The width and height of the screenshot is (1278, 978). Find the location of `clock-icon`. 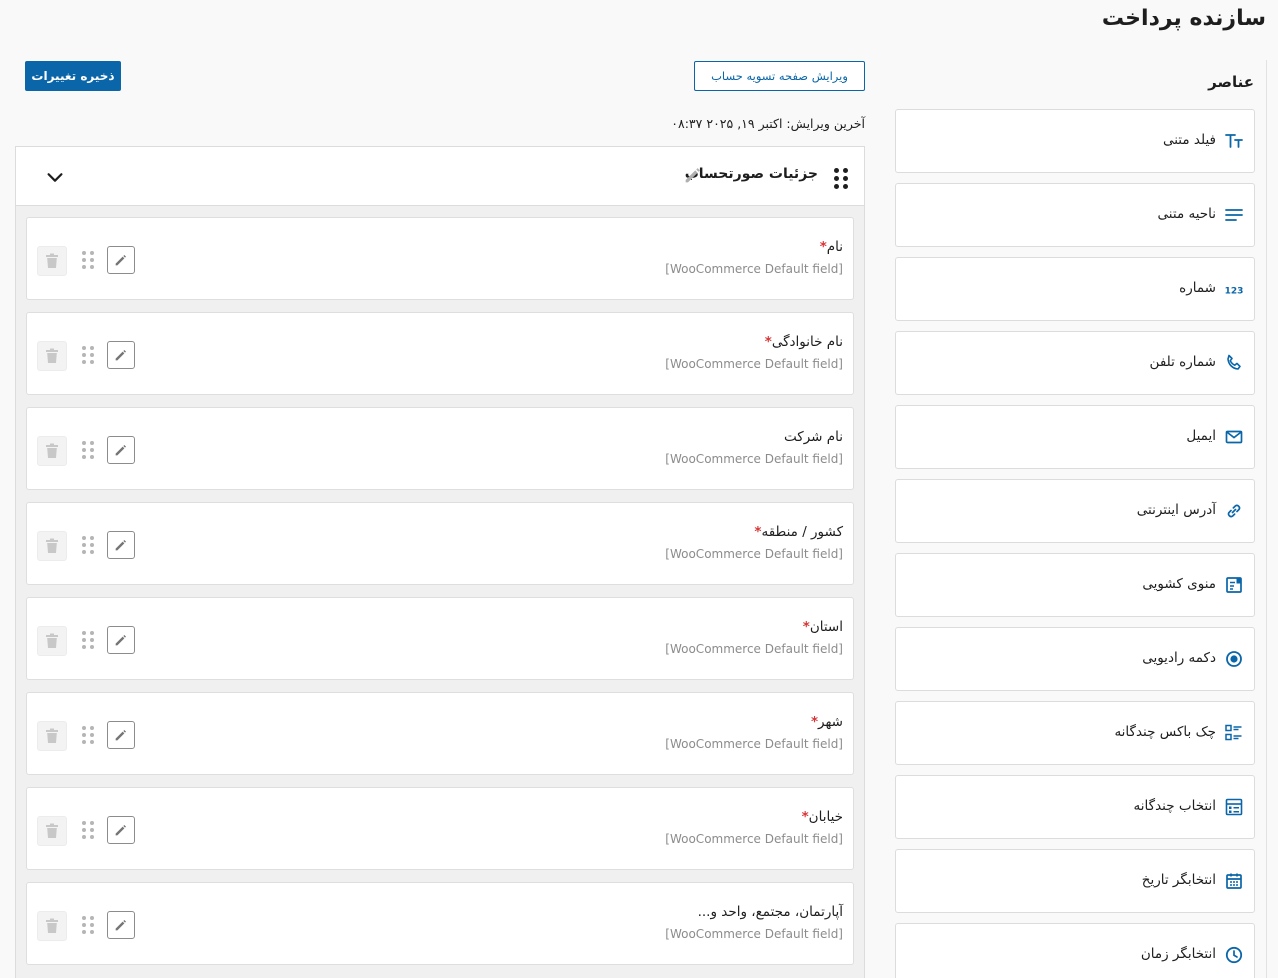

clock-icon is located at coordinates (1234, 955).